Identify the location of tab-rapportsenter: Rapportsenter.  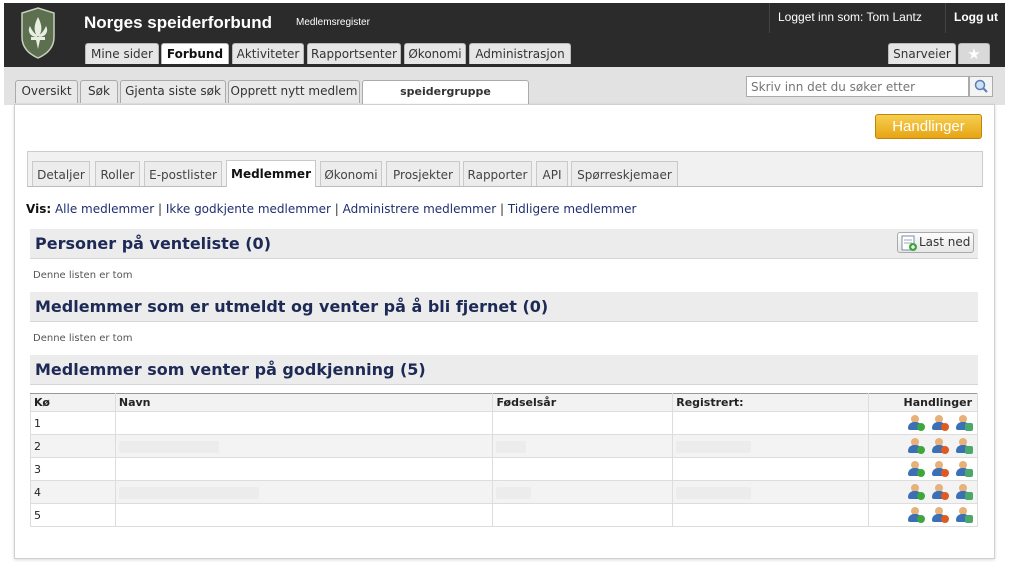
(354, 53).